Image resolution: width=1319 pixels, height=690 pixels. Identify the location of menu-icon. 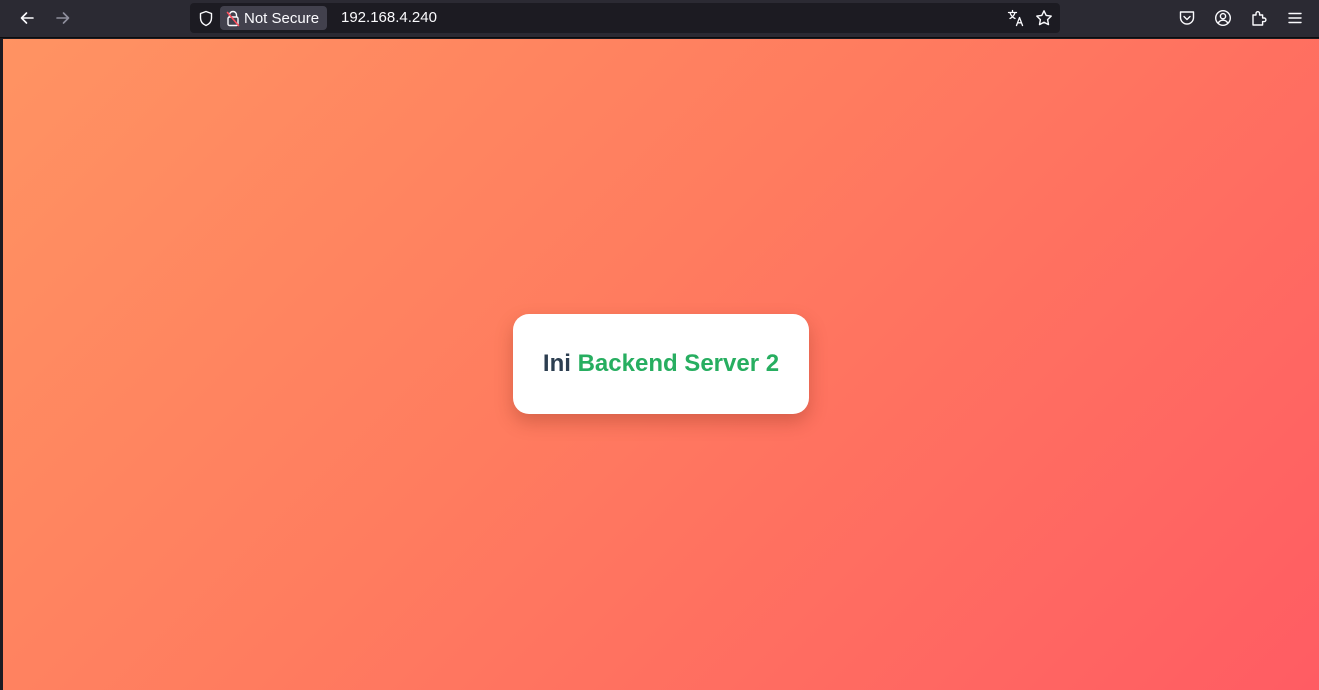
(1295, 18).